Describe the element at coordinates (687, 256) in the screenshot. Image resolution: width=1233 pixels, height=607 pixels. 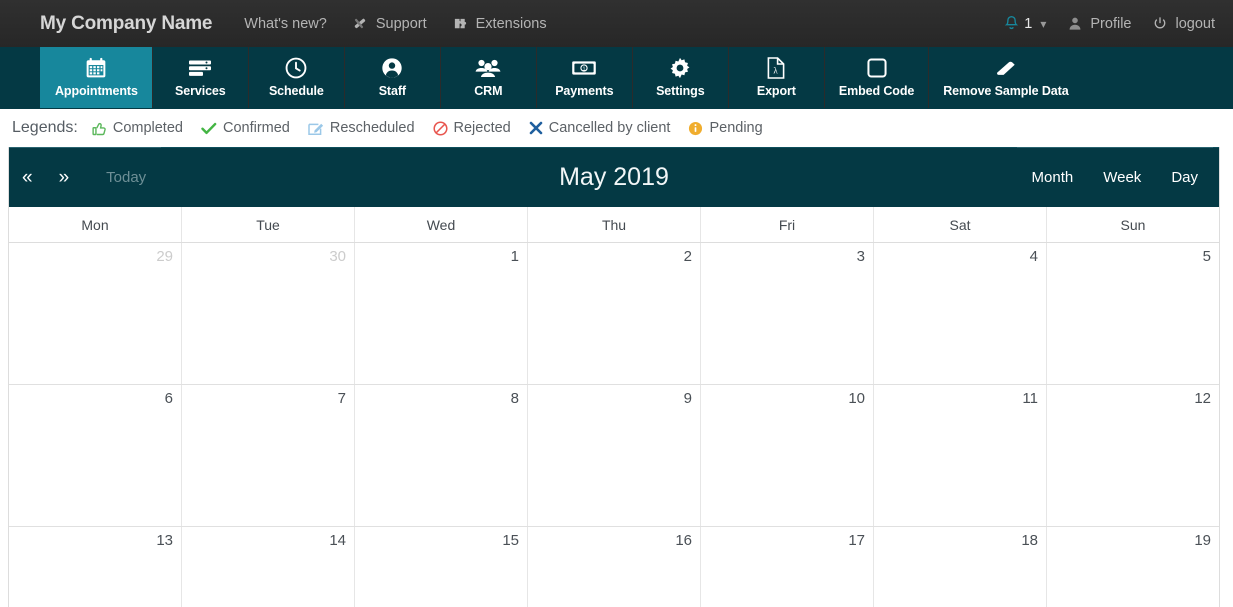
I see `day-number: 2` at that location.